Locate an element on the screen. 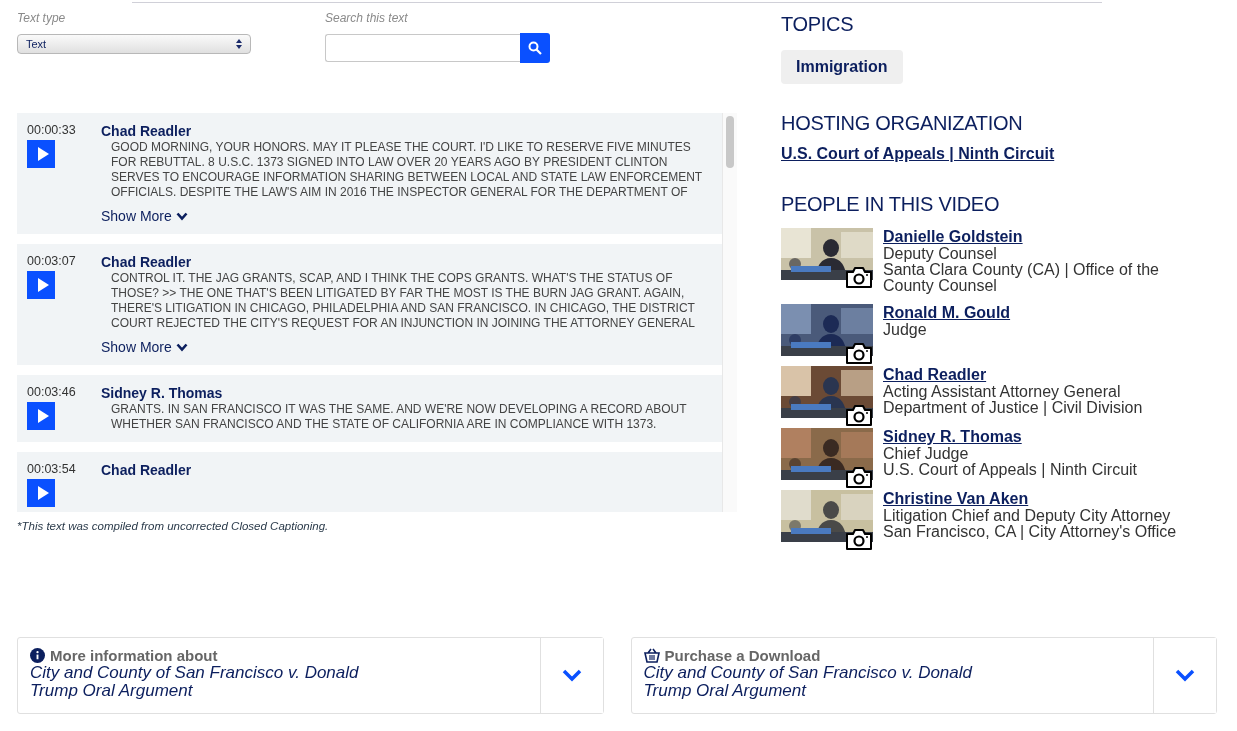  timestamp: 00:03:07 is located at coordinates (52, 261).